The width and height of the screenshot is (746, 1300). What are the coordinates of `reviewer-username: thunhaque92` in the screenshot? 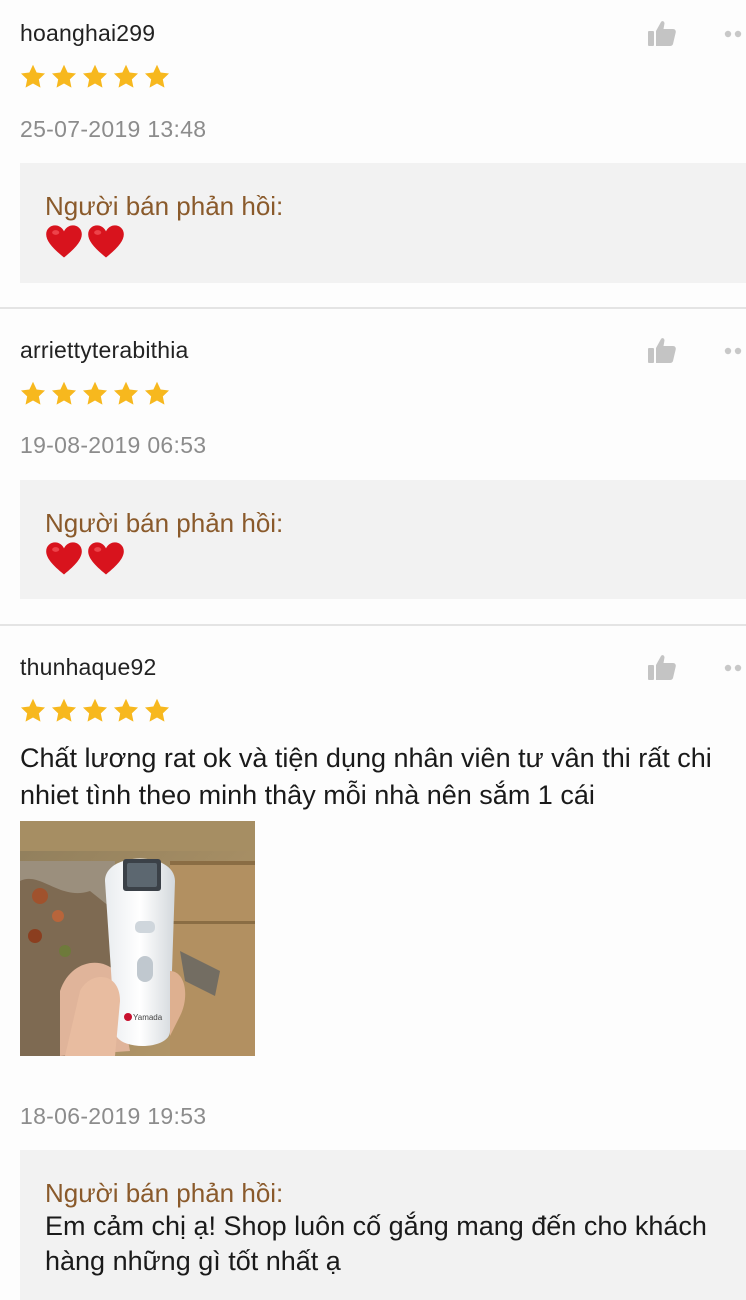 It's located at (88, 667).